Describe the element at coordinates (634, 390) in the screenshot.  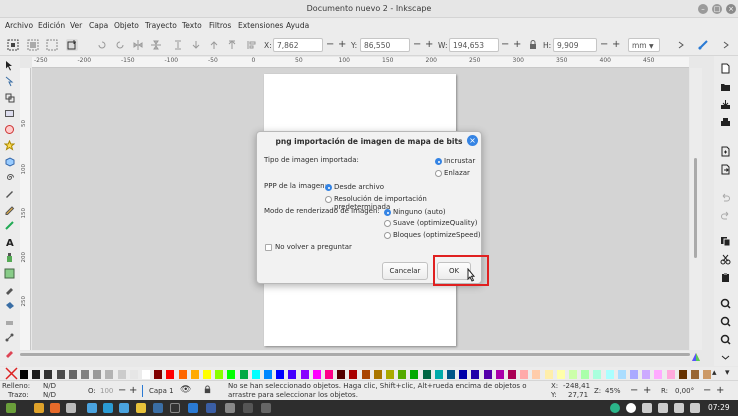
I see `zoom-decrement-button: −` at that location.